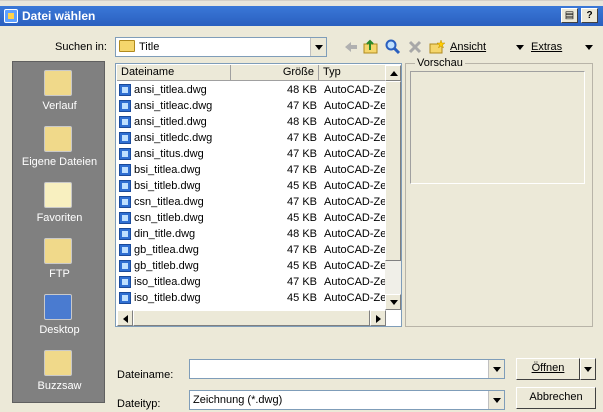 The width and height of the screenshot is (603, 412). What do you see at coordinates (166, 250) in the screenshot?
I see `file-name: gb_titlea.dwg` at bounding box center [166, 250].